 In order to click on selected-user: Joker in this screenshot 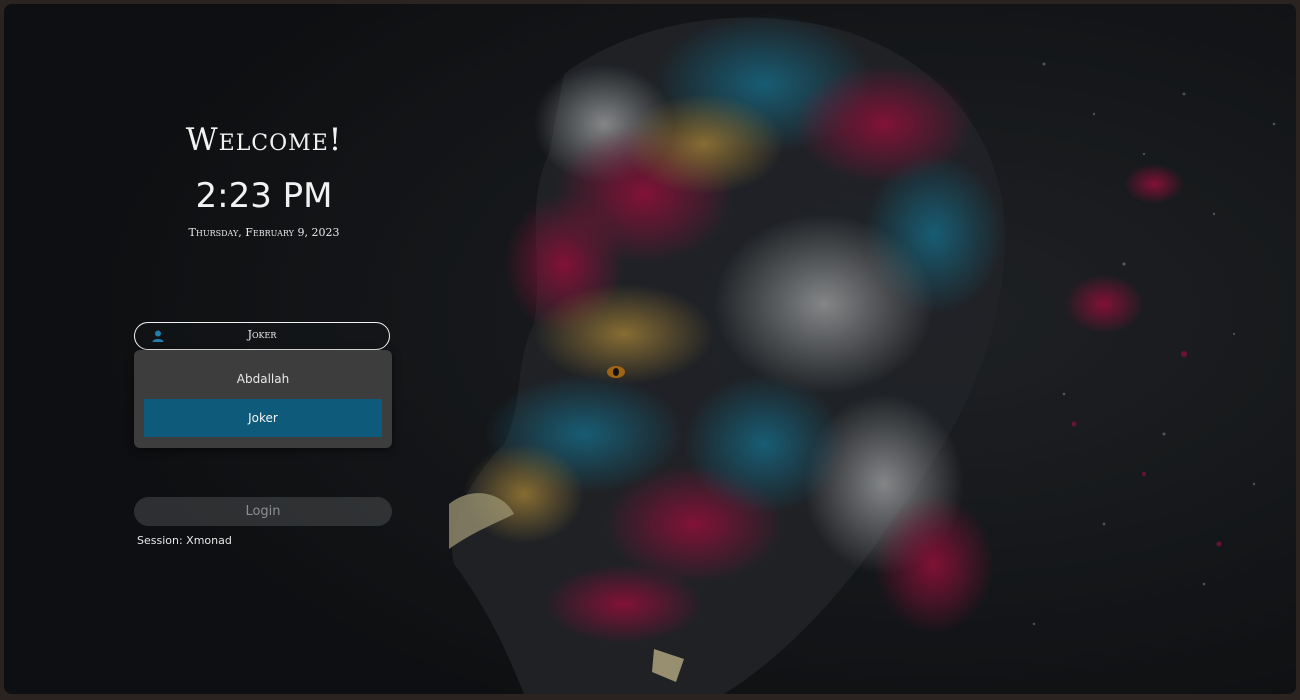, I will do `click(262, 334)`.